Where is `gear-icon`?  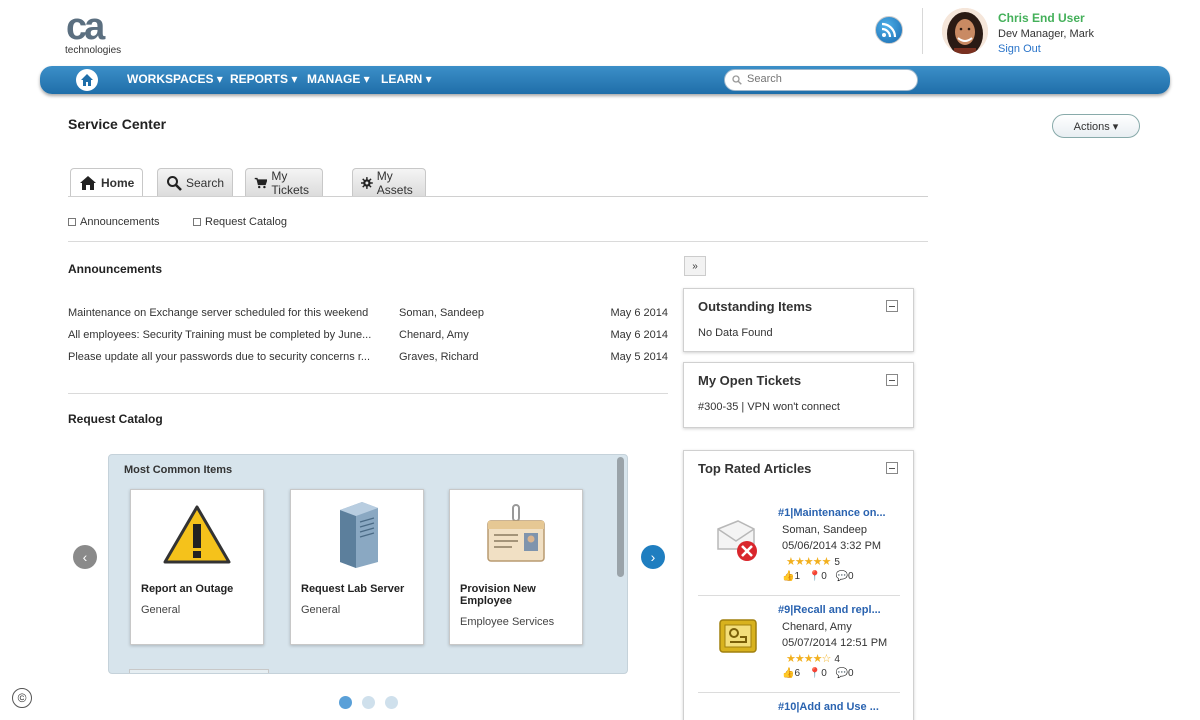
gear-icon is located at coordinates (367, 182).